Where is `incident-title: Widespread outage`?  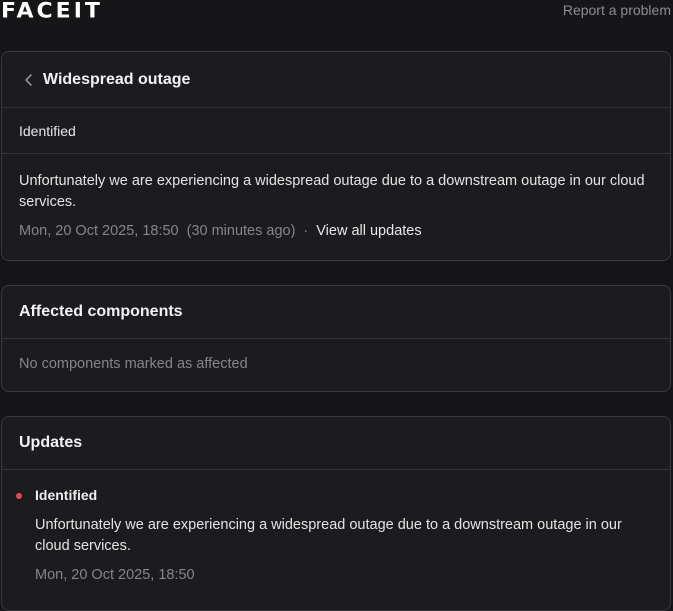 incident-title: Widespread outage is located at coordinates (117, 79).